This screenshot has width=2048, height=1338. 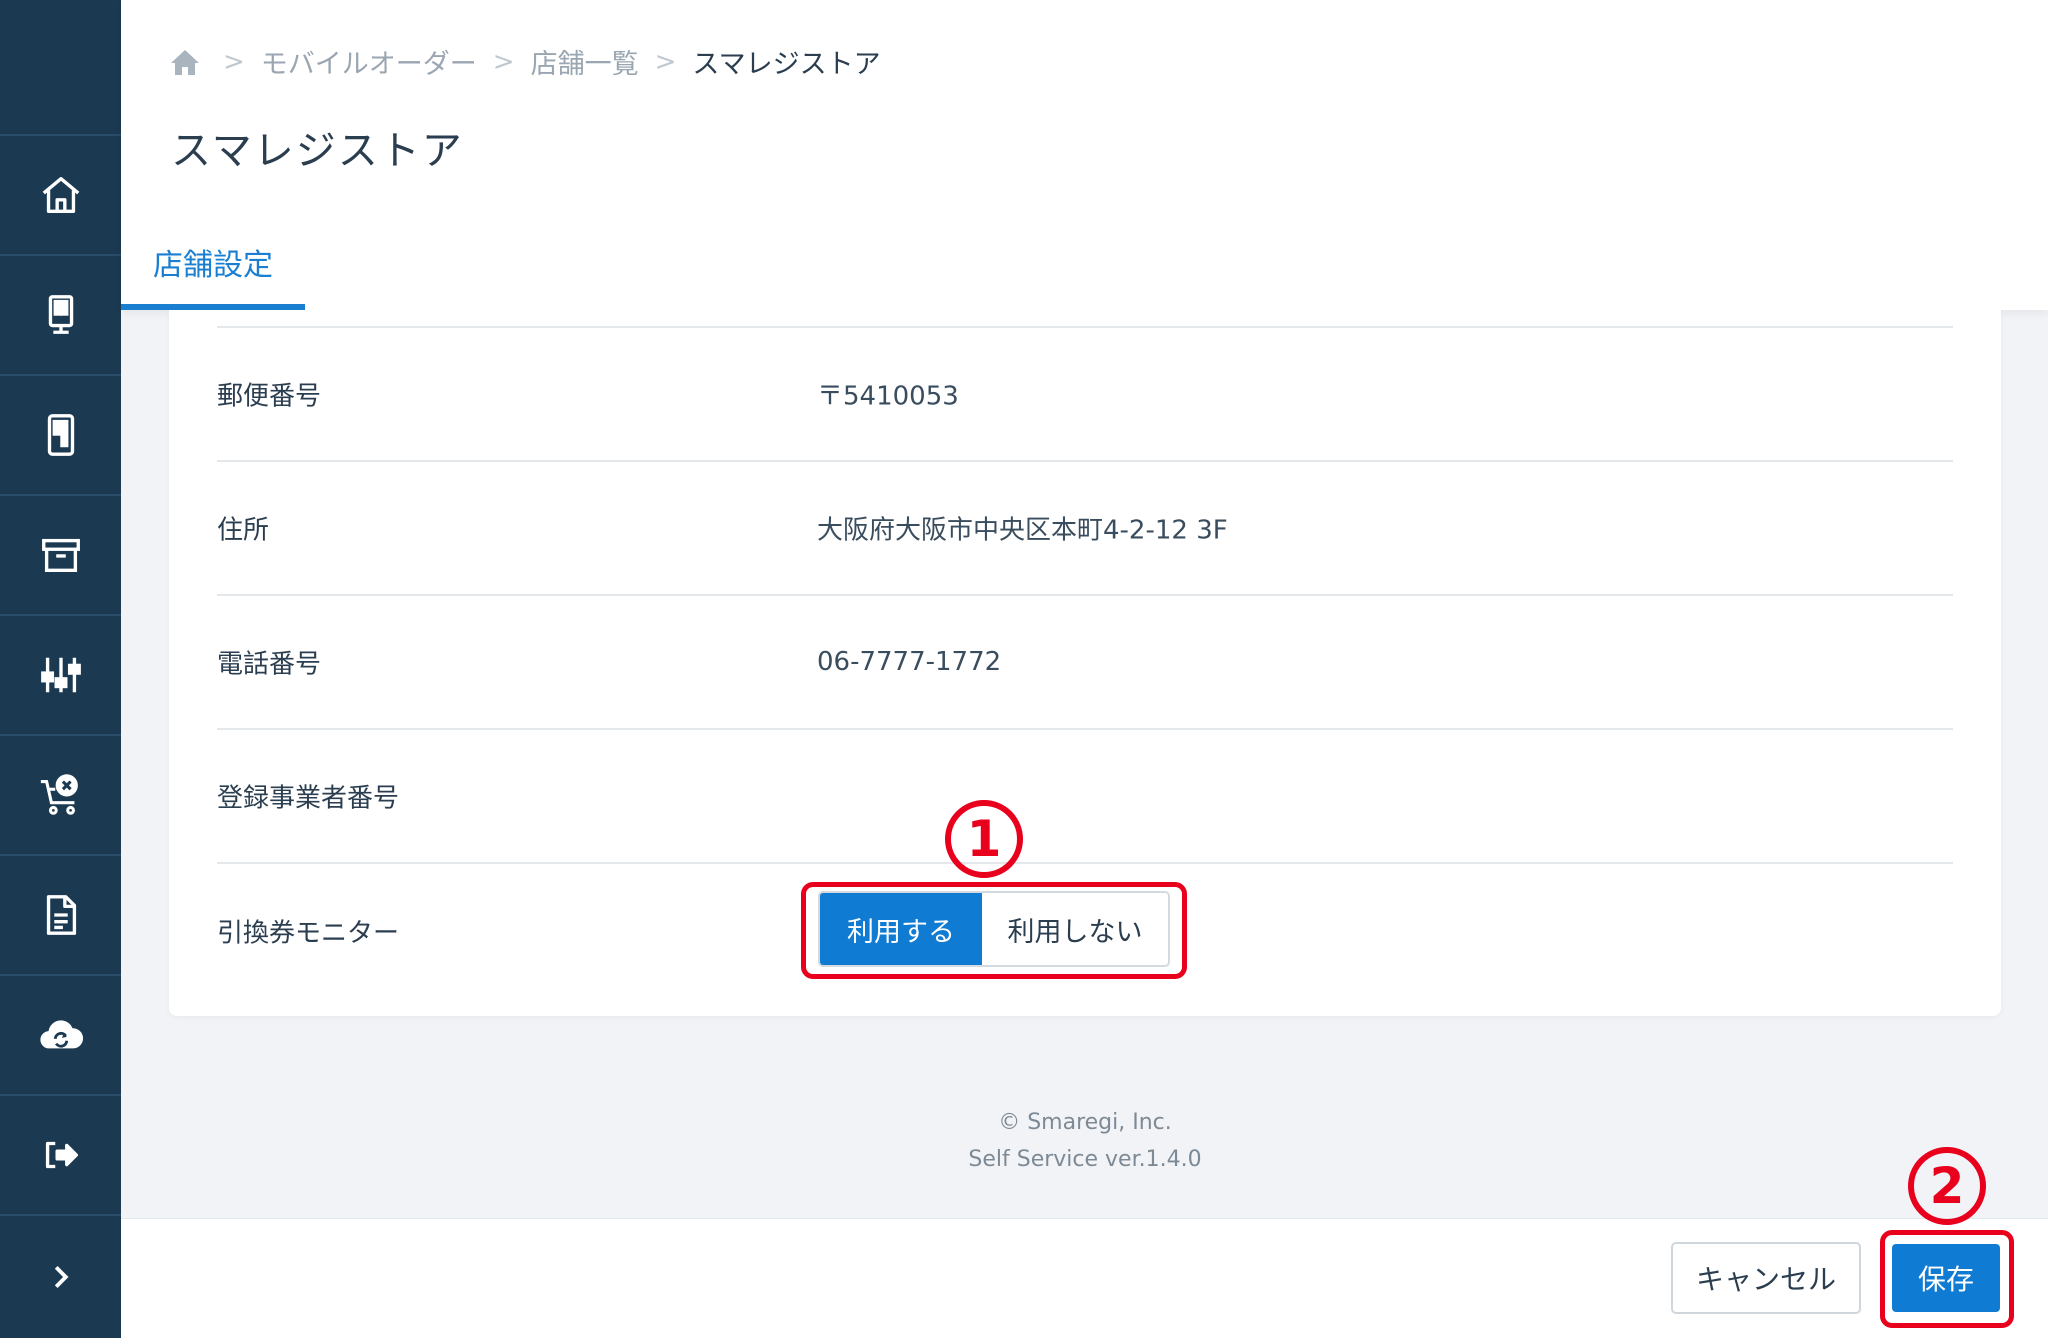 I want to click on field-label: 郵便番号, so click(x=269, y=396).